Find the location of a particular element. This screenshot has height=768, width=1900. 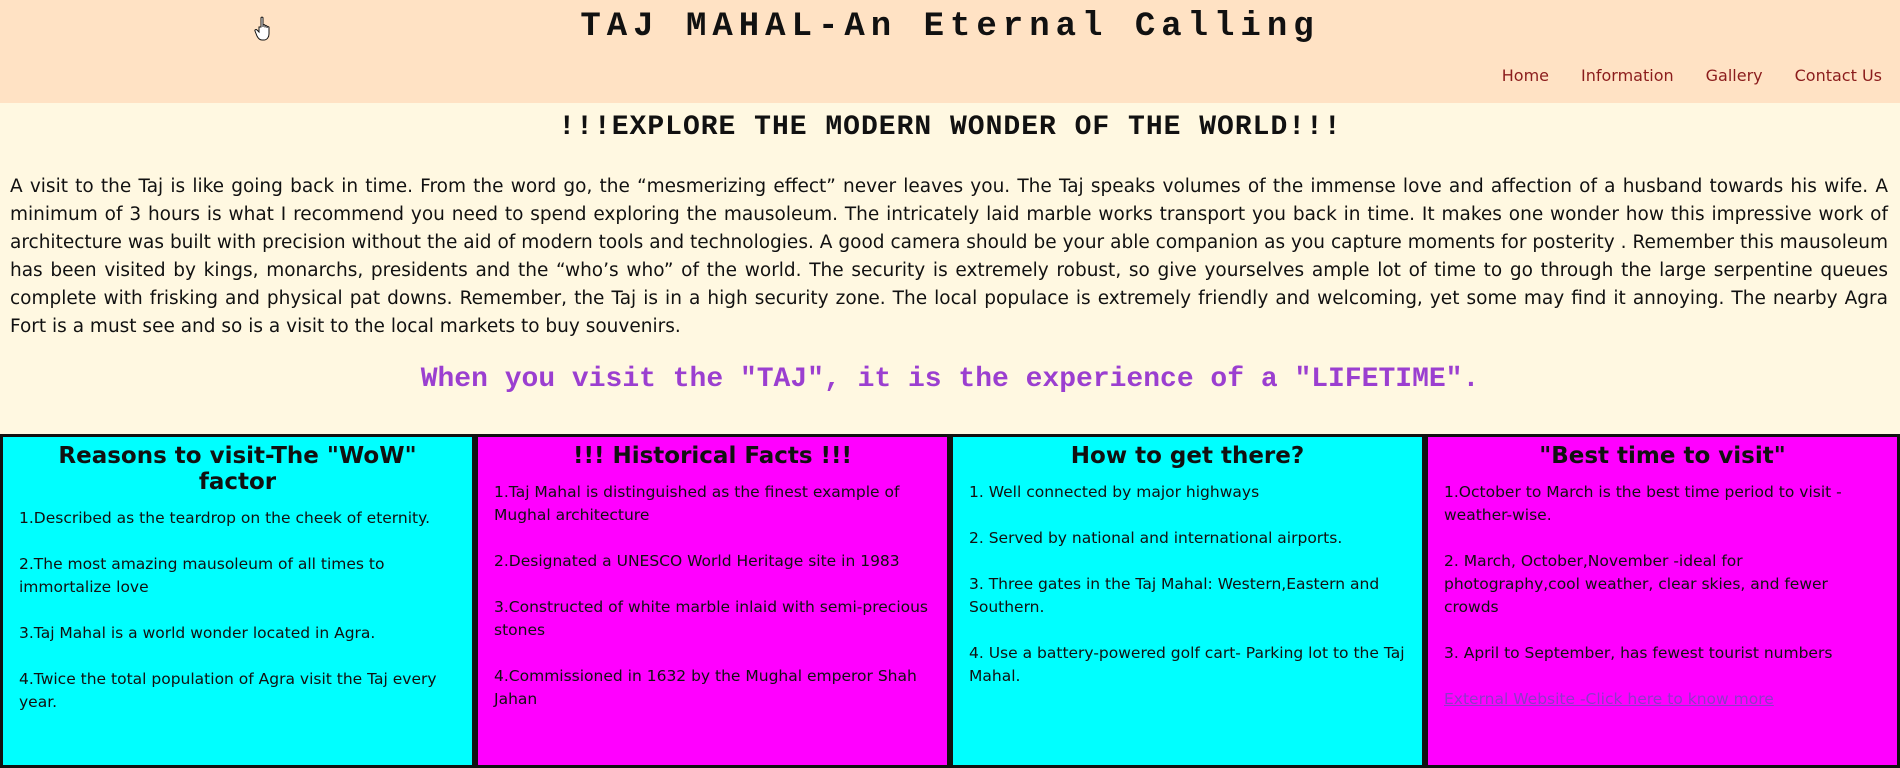

nav-gallery: Gallery is located at coordinates (1734, 75).